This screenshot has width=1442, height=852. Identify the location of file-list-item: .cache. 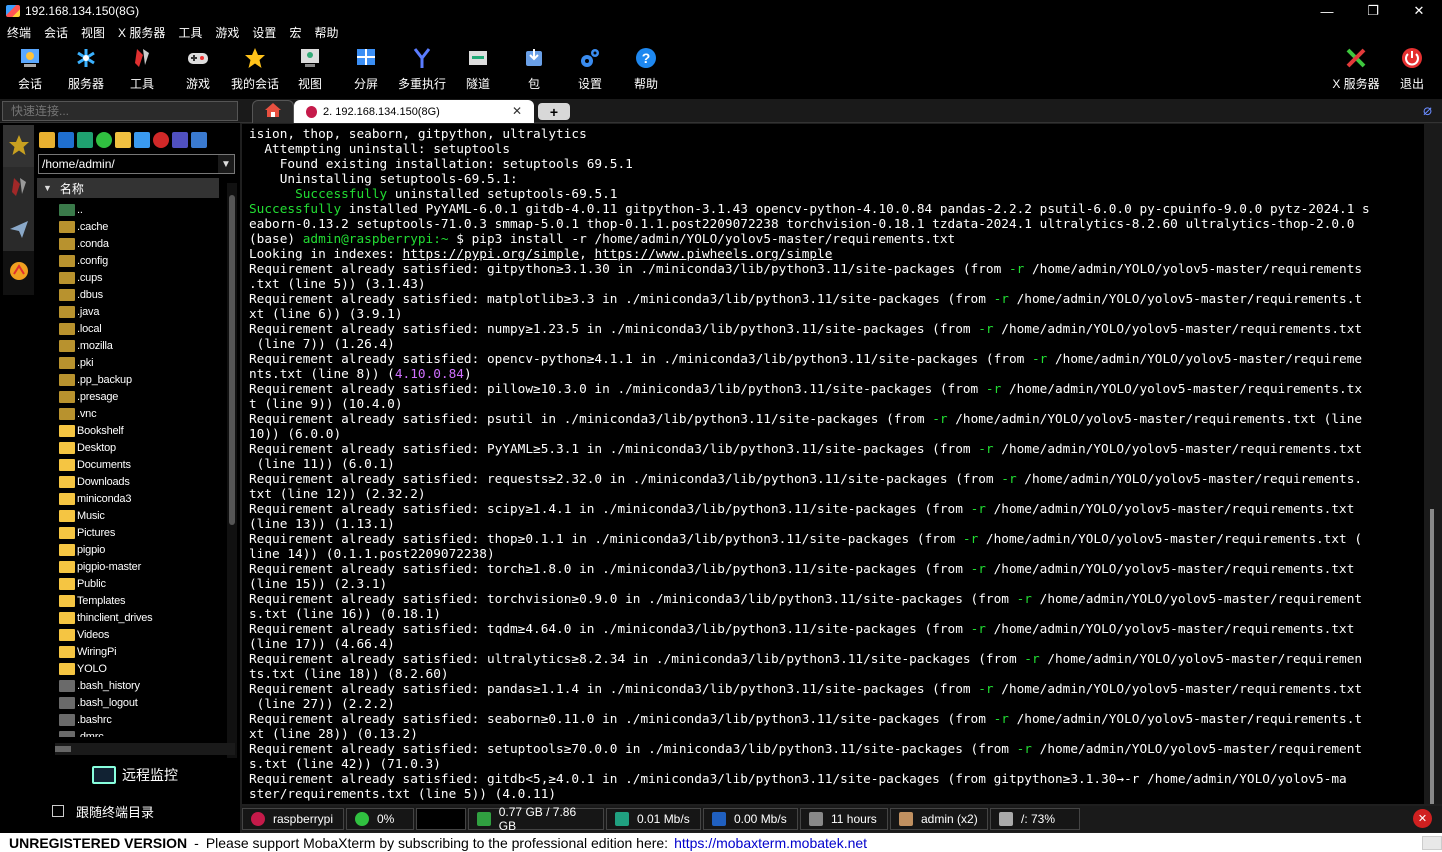
(83, 226).